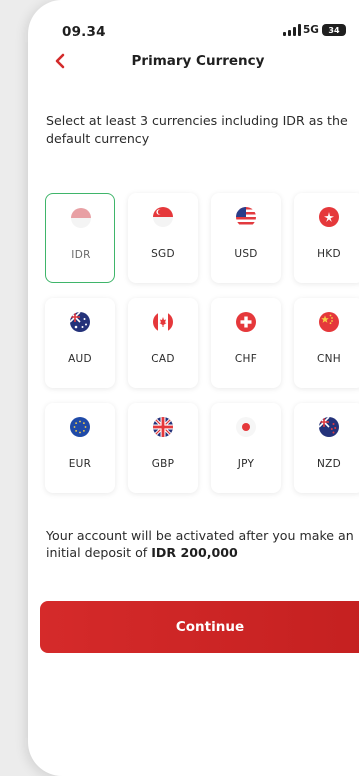 Image resolution: width=359 pixels, height=776 pixels. Describe the element at coordinates (311, 30) in the screenshot. I see `network-type: 5G` at that location.